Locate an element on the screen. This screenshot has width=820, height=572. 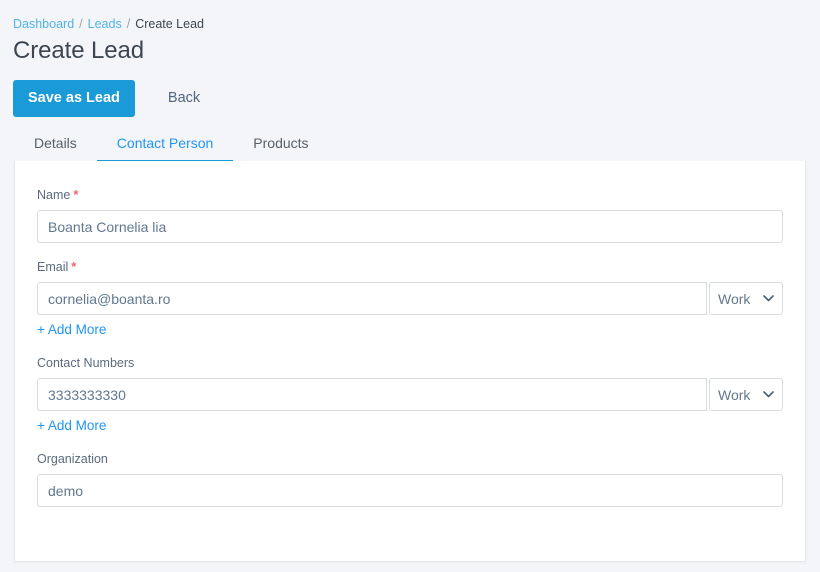
organization-label: Organization is located at coordinates (72, 459).